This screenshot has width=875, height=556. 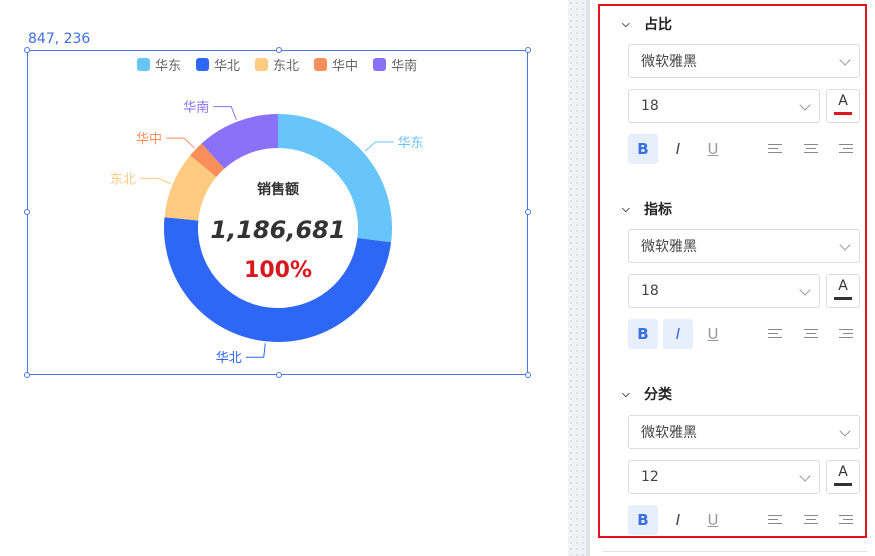 What do you see at coordinates (658, 395) in the screenshot?
I see `section-title: 分类` at bounding box center [658, 395].